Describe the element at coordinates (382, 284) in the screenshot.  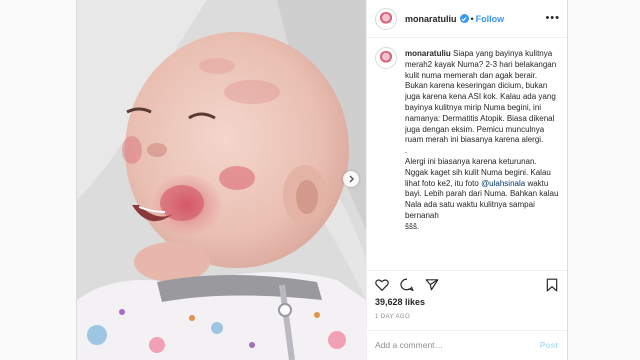
I see `heart-icon` at that location.